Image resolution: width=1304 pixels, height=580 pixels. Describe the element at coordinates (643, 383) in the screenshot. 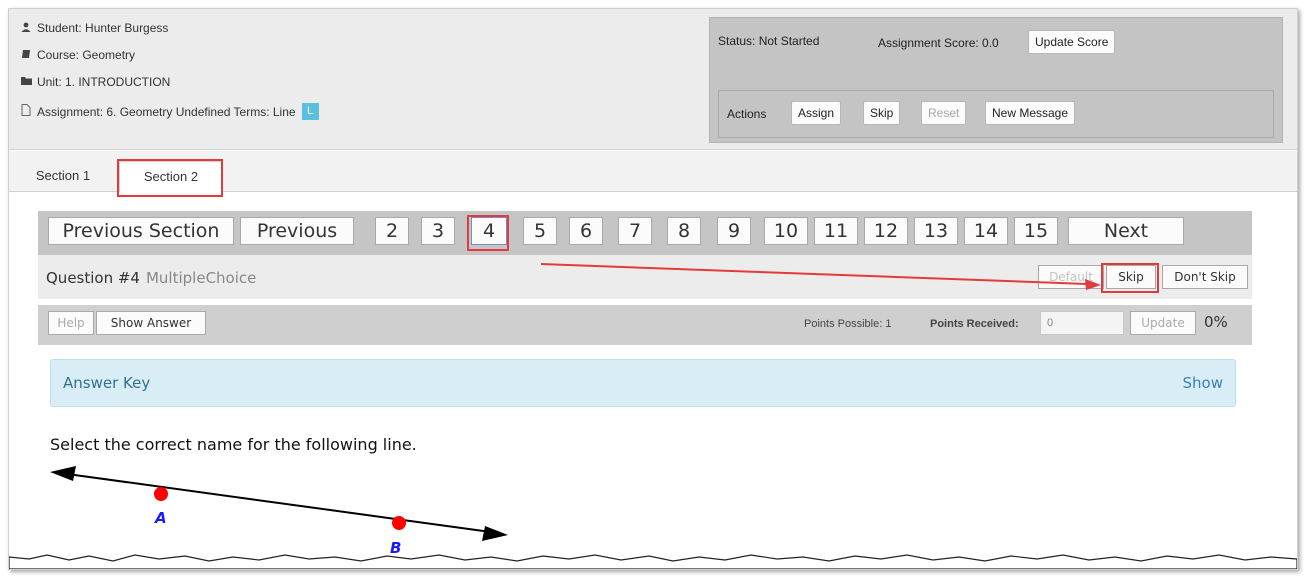

I see `answer-key-panel: Answer Key Show` at that location.